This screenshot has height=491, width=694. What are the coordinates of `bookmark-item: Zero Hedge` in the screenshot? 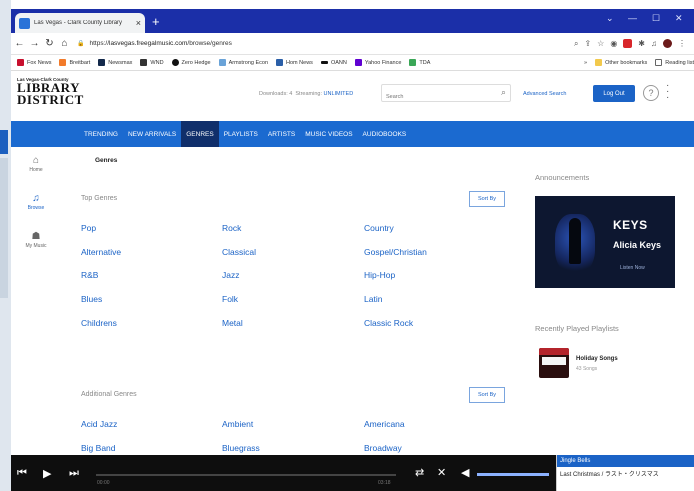 It's located at (191, 62).